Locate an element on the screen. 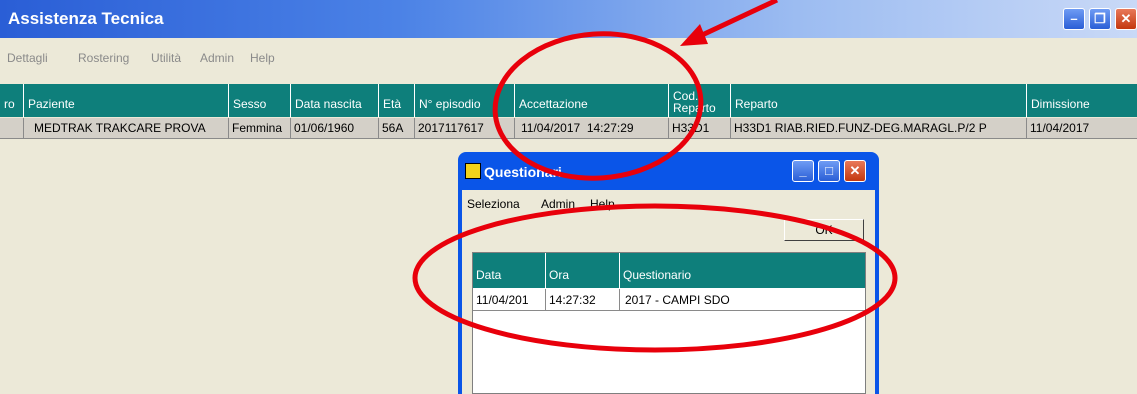 The image size is (1137, 394). annotation-ellipse-accettazione is located at coordinates (598, 106).